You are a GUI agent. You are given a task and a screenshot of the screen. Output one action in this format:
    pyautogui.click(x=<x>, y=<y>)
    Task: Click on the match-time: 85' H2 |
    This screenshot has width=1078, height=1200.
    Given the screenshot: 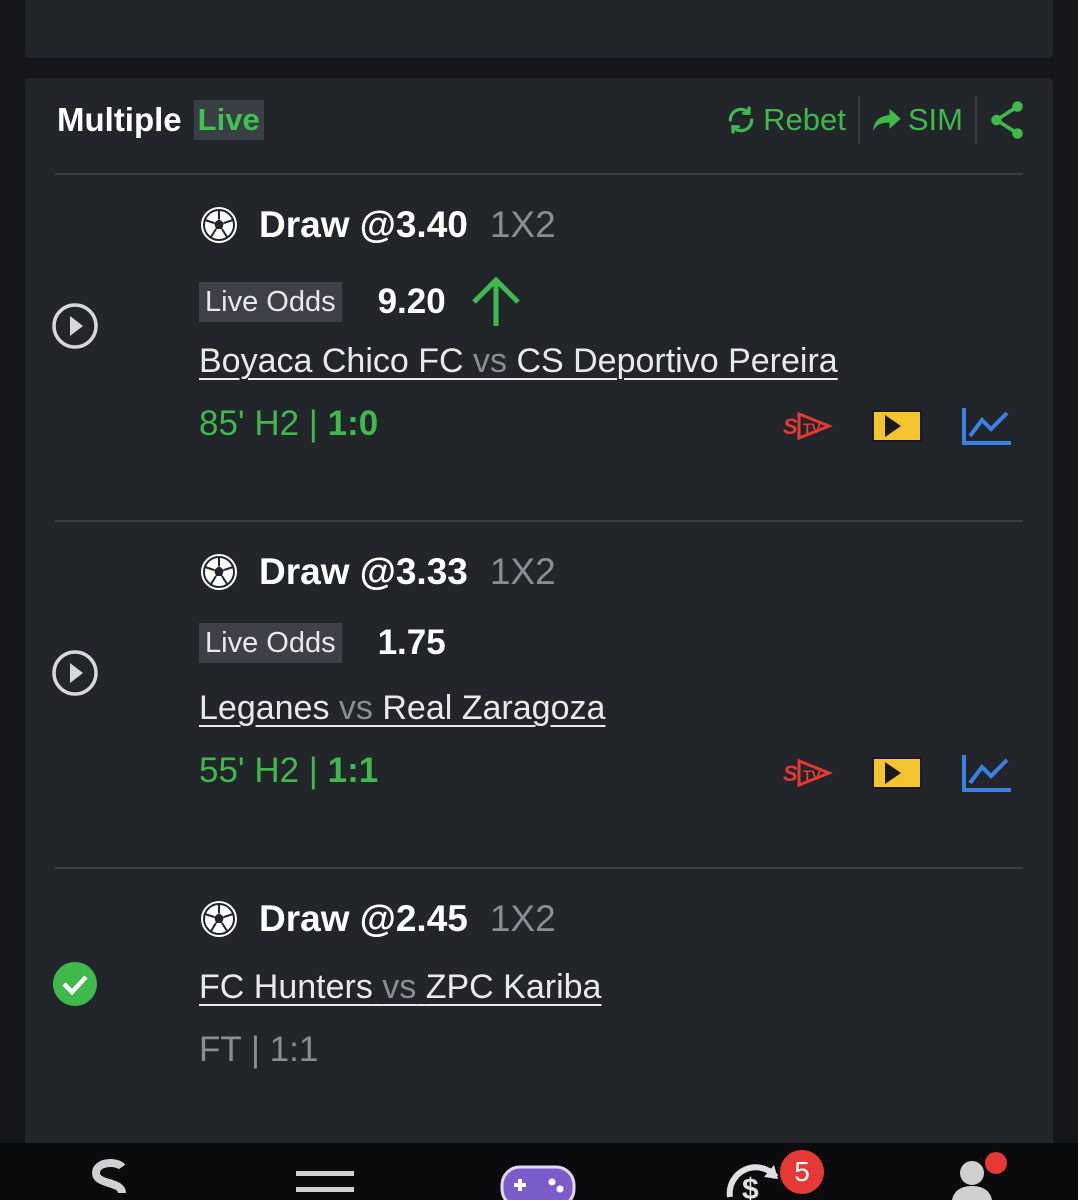 What is the action you would take?
    pyautogui.click(x=263, y=423)
    